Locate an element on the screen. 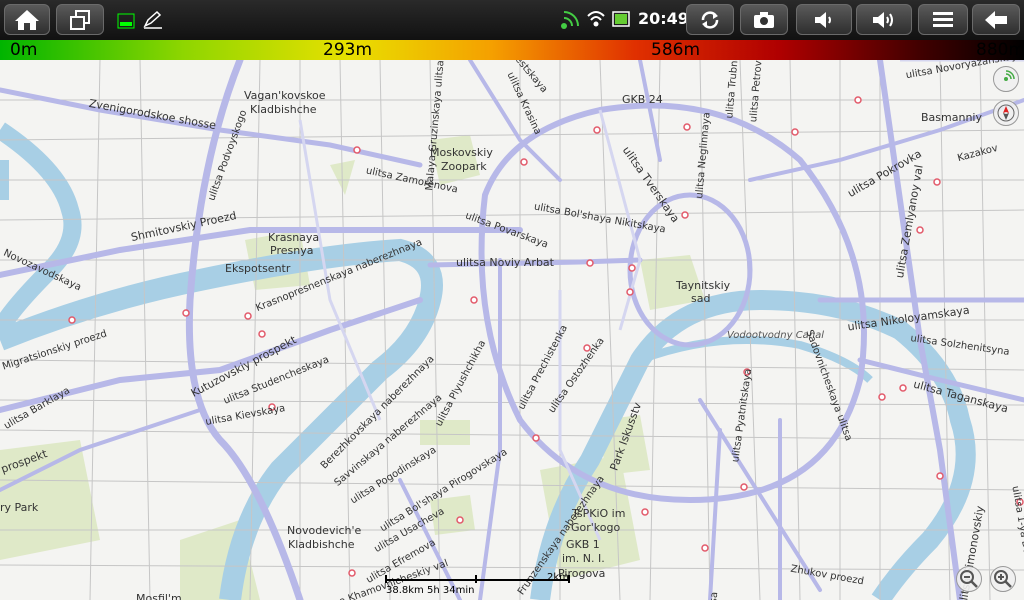 This screenshot has height=600, width=1024. gps-status-button is located at coordinates (1006, 79).